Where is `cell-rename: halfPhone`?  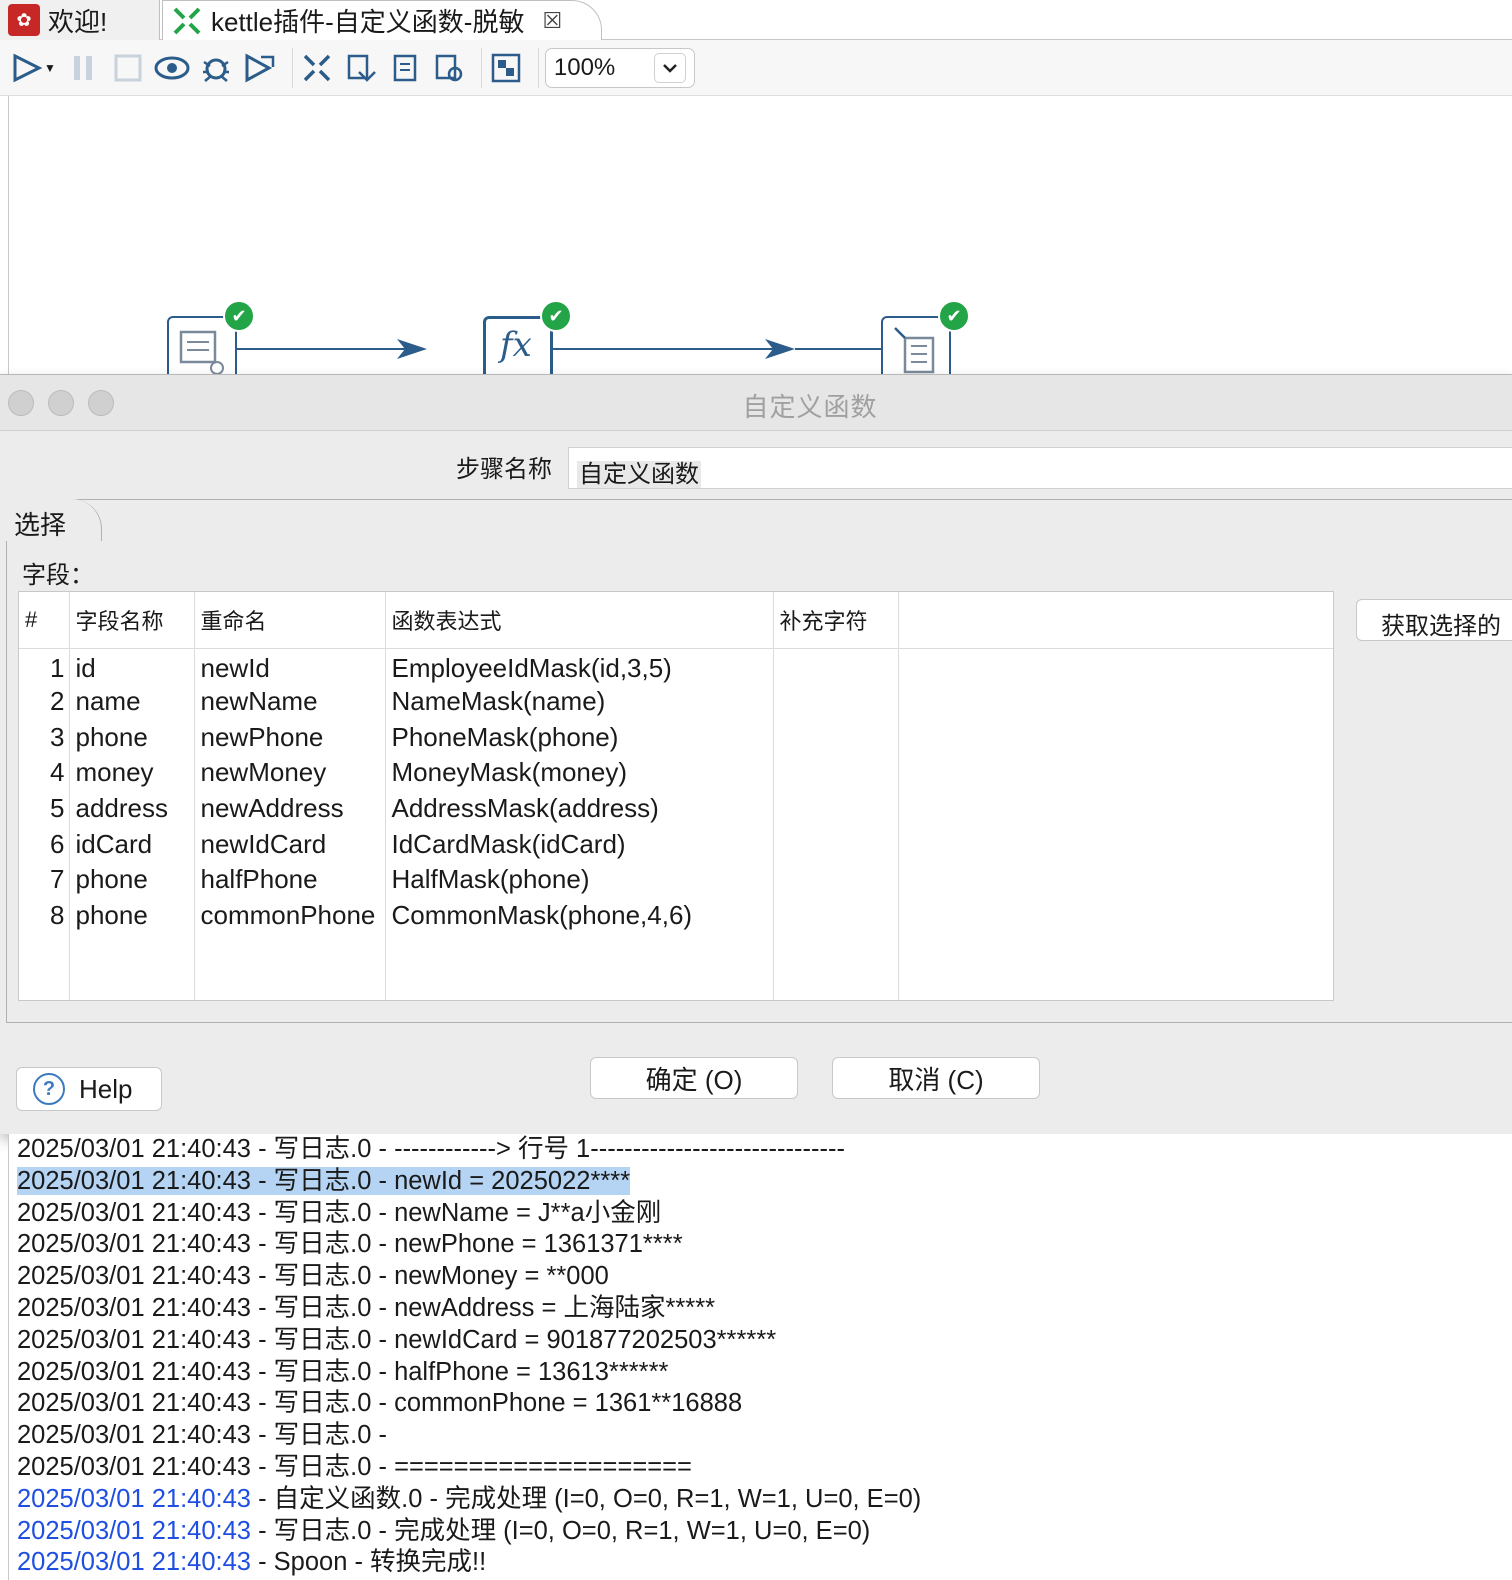
cell-rename: halfPhone is located at coordinates (290, 880).